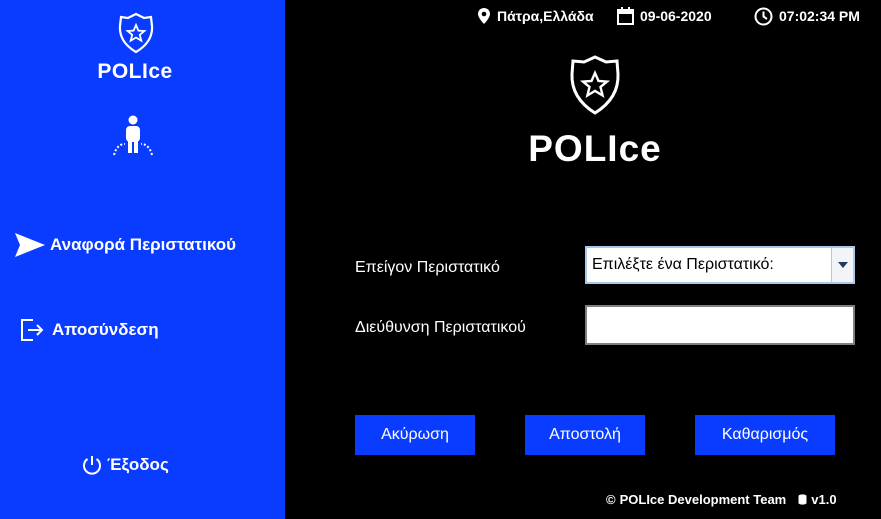 The height and width of the screenshot is (519, 881). I want to click on footer: © POLIce Development Team v1.0, so click(721, 499).